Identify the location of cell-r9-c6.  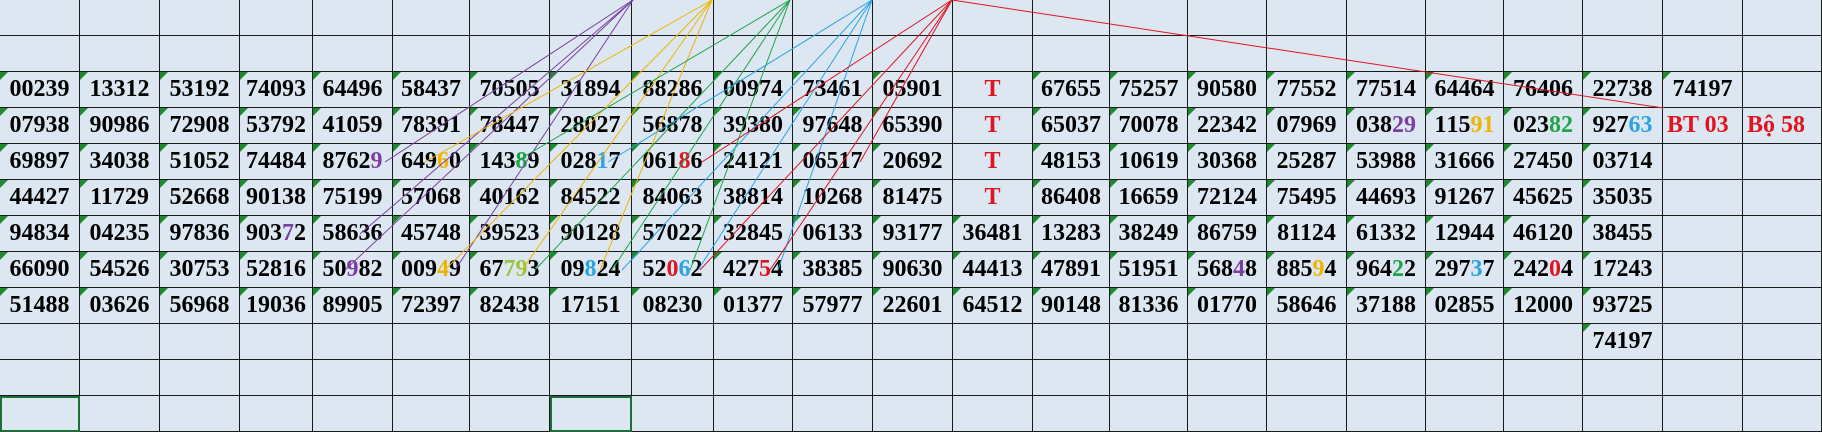
(510, 342).